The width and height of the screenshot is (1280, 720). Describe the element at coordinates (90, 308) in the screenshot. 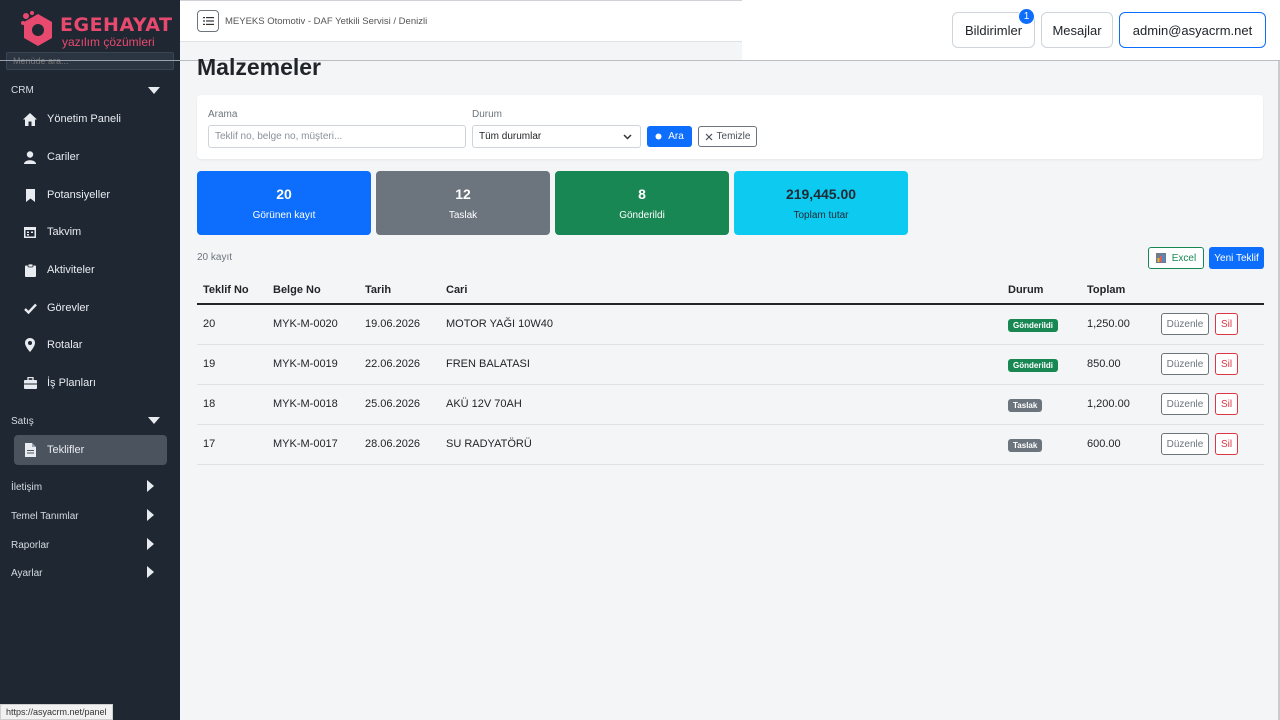

I see `sidebar-item-tasks: Görevler` at that location.